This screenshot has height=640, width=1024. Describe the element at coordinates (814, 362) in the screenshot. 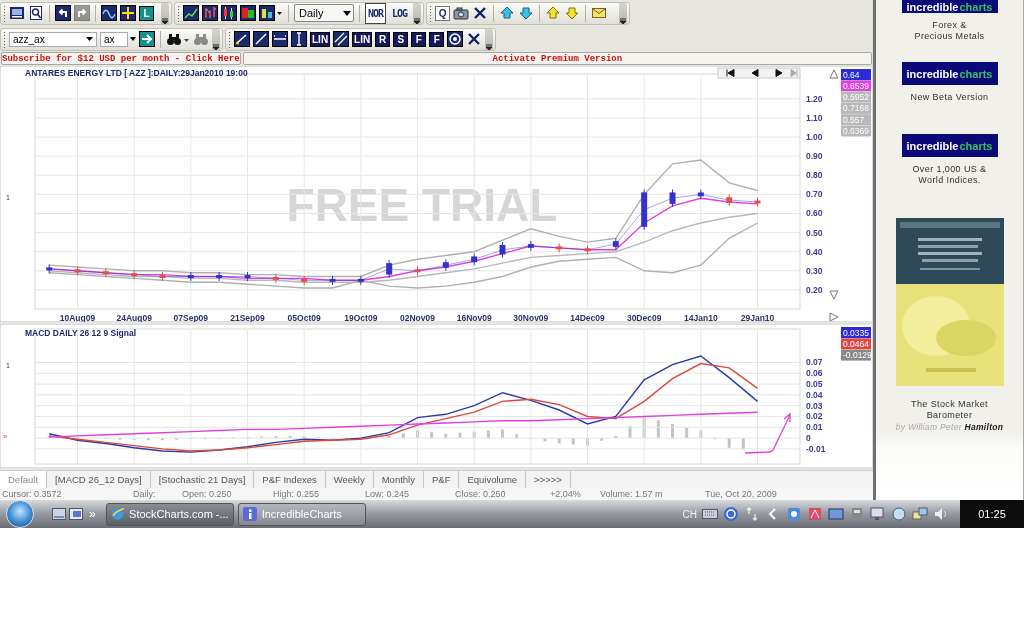

I see `axis-label: 0.07` at that location.